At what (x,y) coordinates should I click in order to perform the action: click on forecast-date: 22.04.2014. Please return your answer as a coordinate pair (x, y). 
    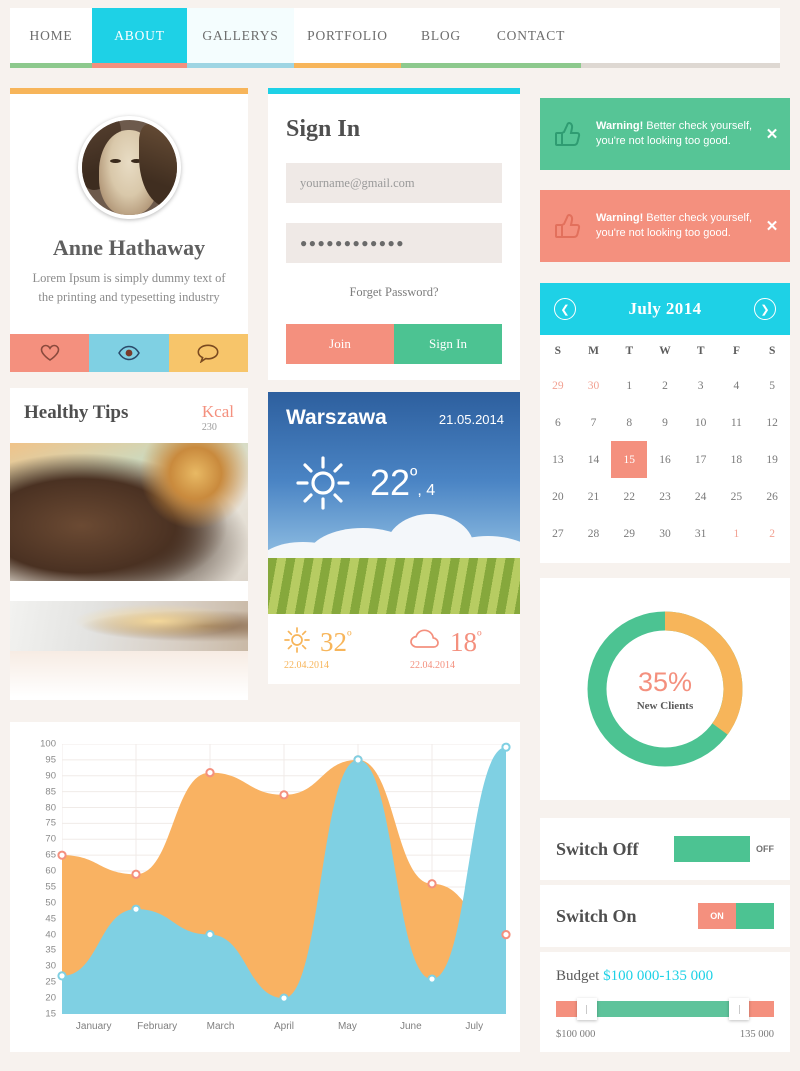
    Looking at the image, I should click on (306, 665).